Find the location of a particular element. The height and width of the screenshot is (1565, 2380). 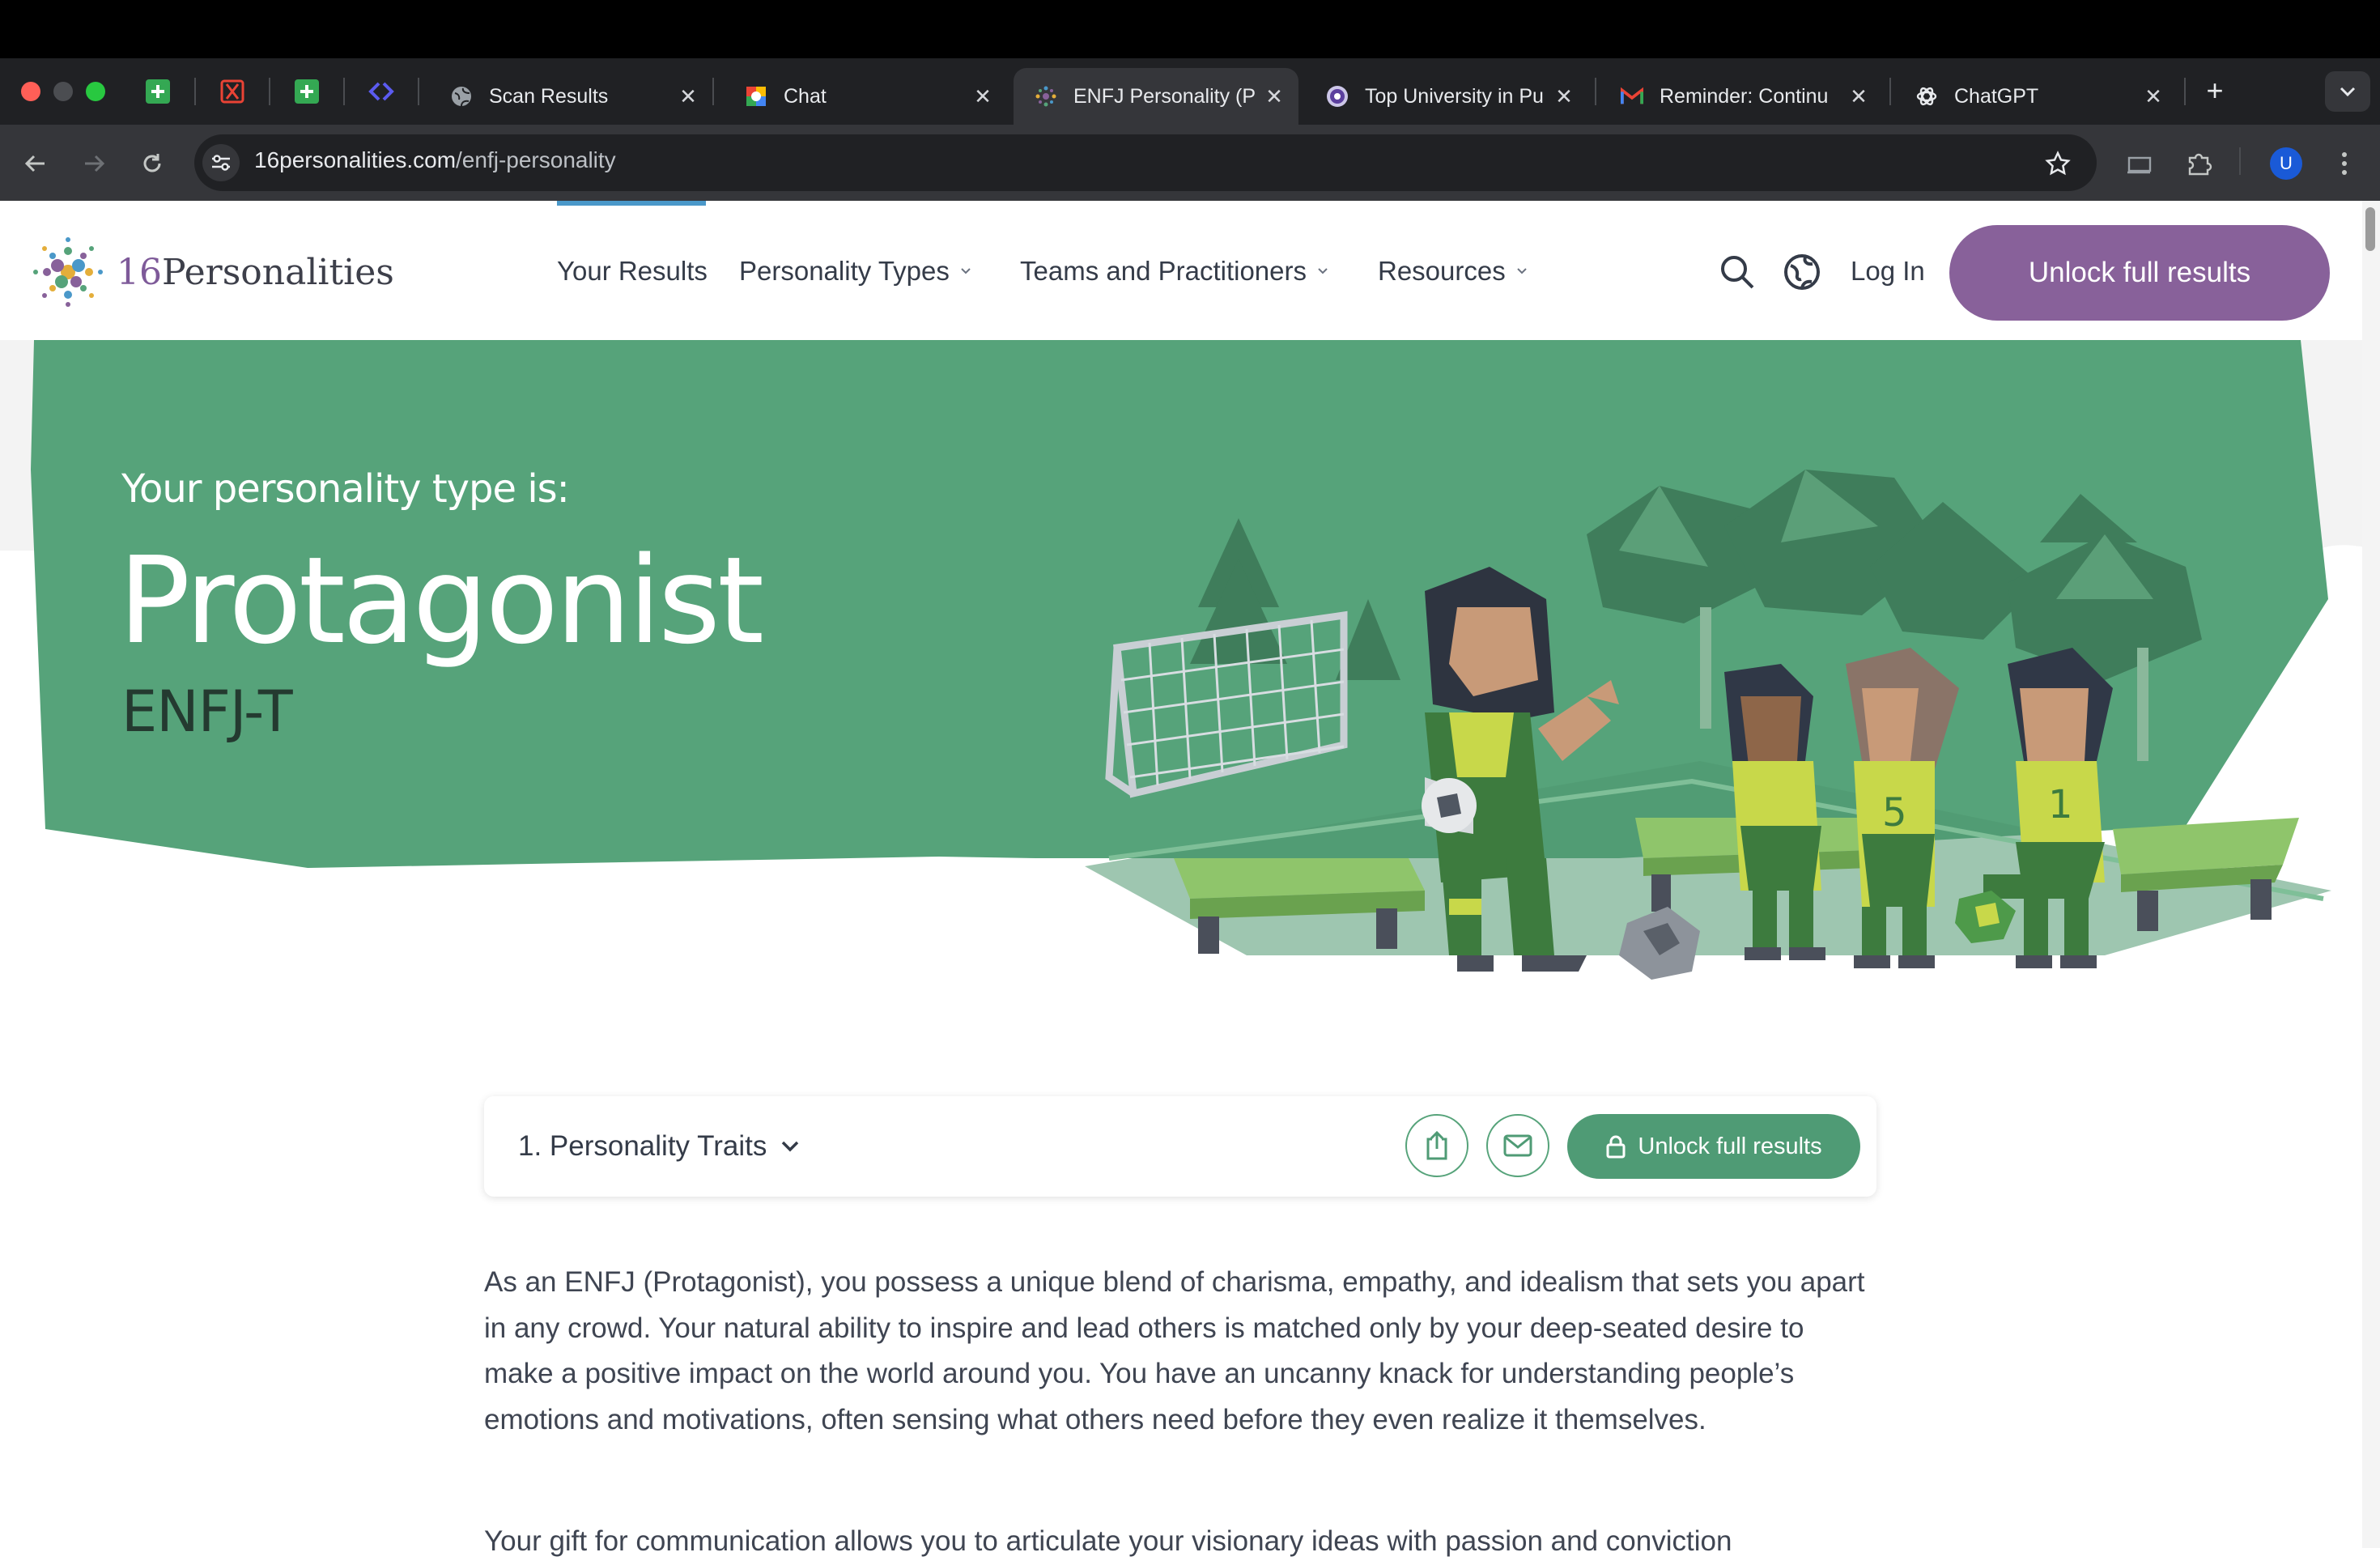

jersey-number-5: 5 is located at coordinates (1895, 813).